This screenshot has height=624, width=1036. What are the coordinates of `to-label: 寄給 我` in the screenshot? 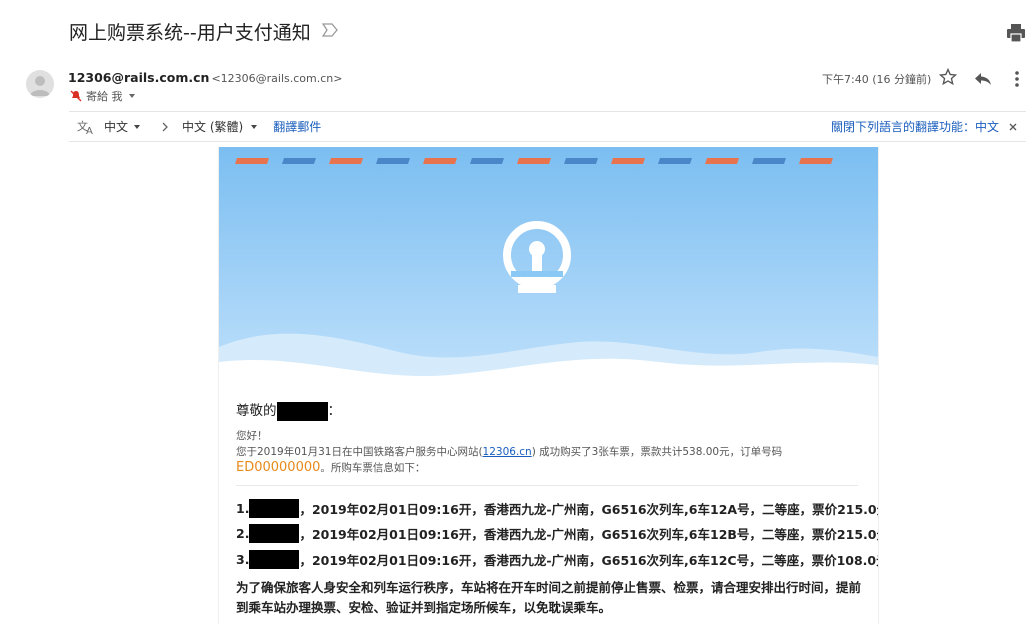 It's located at (104, 96).